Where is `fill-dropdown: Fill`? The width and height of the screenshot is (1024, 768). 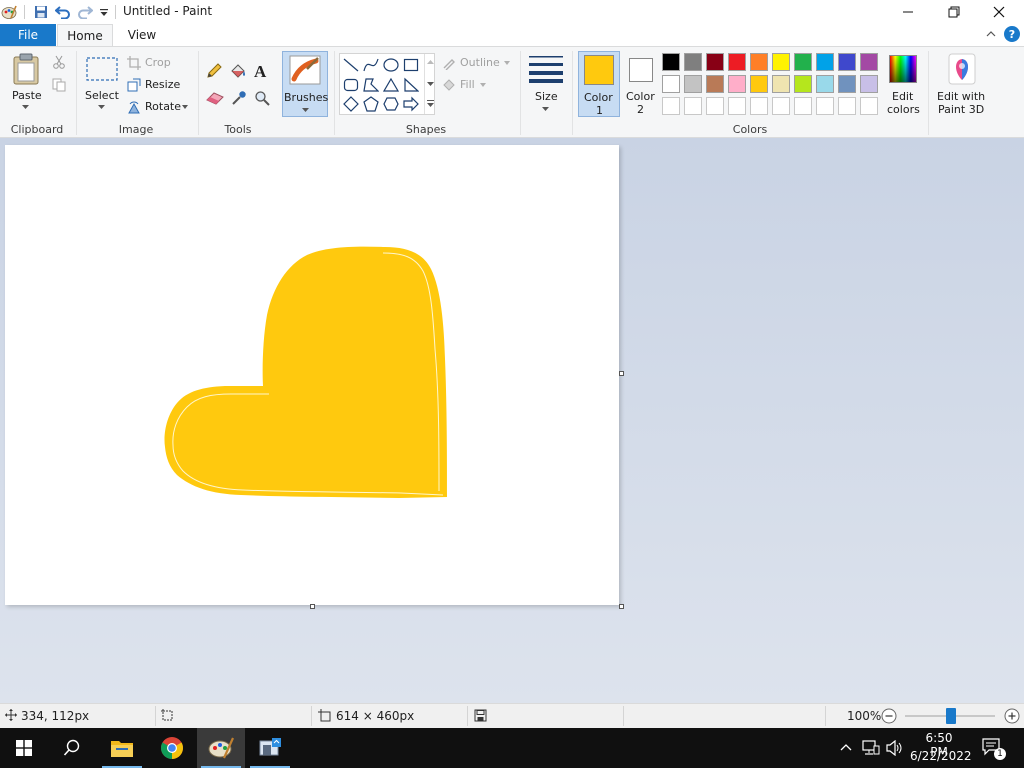
fill-dropdown: Fill is located at coordinates (472, 85).